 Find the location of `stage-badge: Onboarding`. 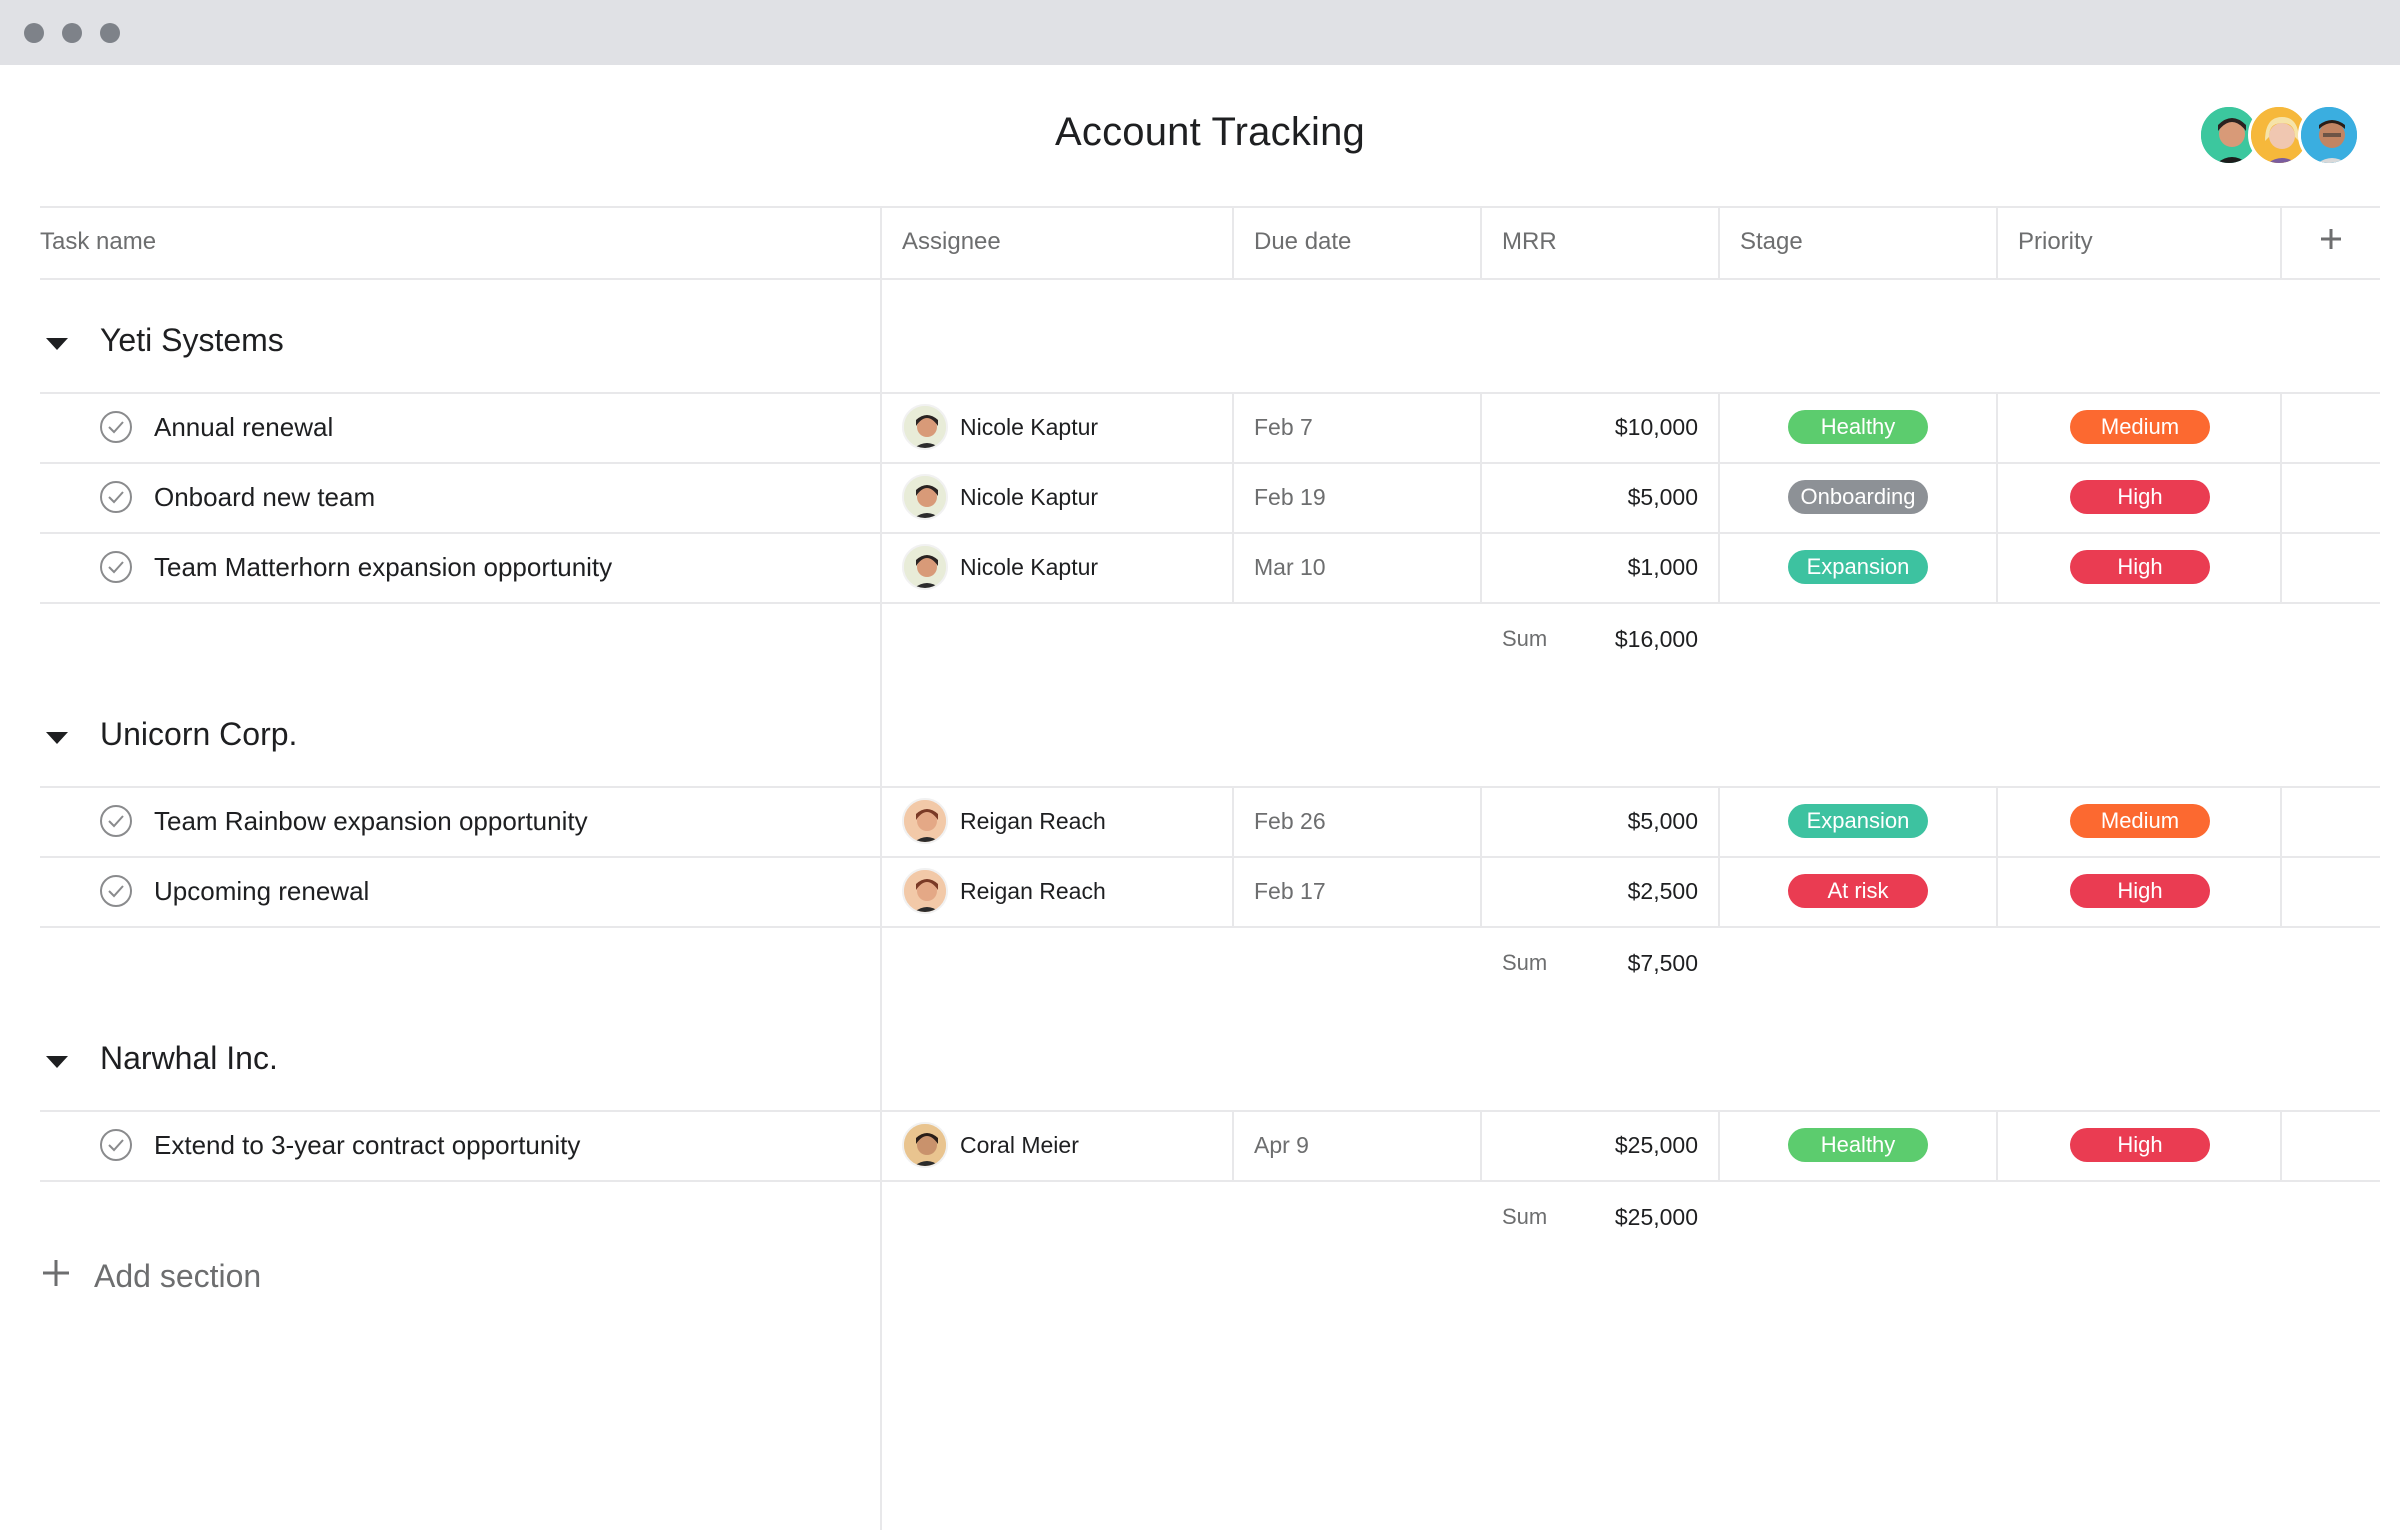

stage-badge: Onboarding is located at coordinates (1858, 497).